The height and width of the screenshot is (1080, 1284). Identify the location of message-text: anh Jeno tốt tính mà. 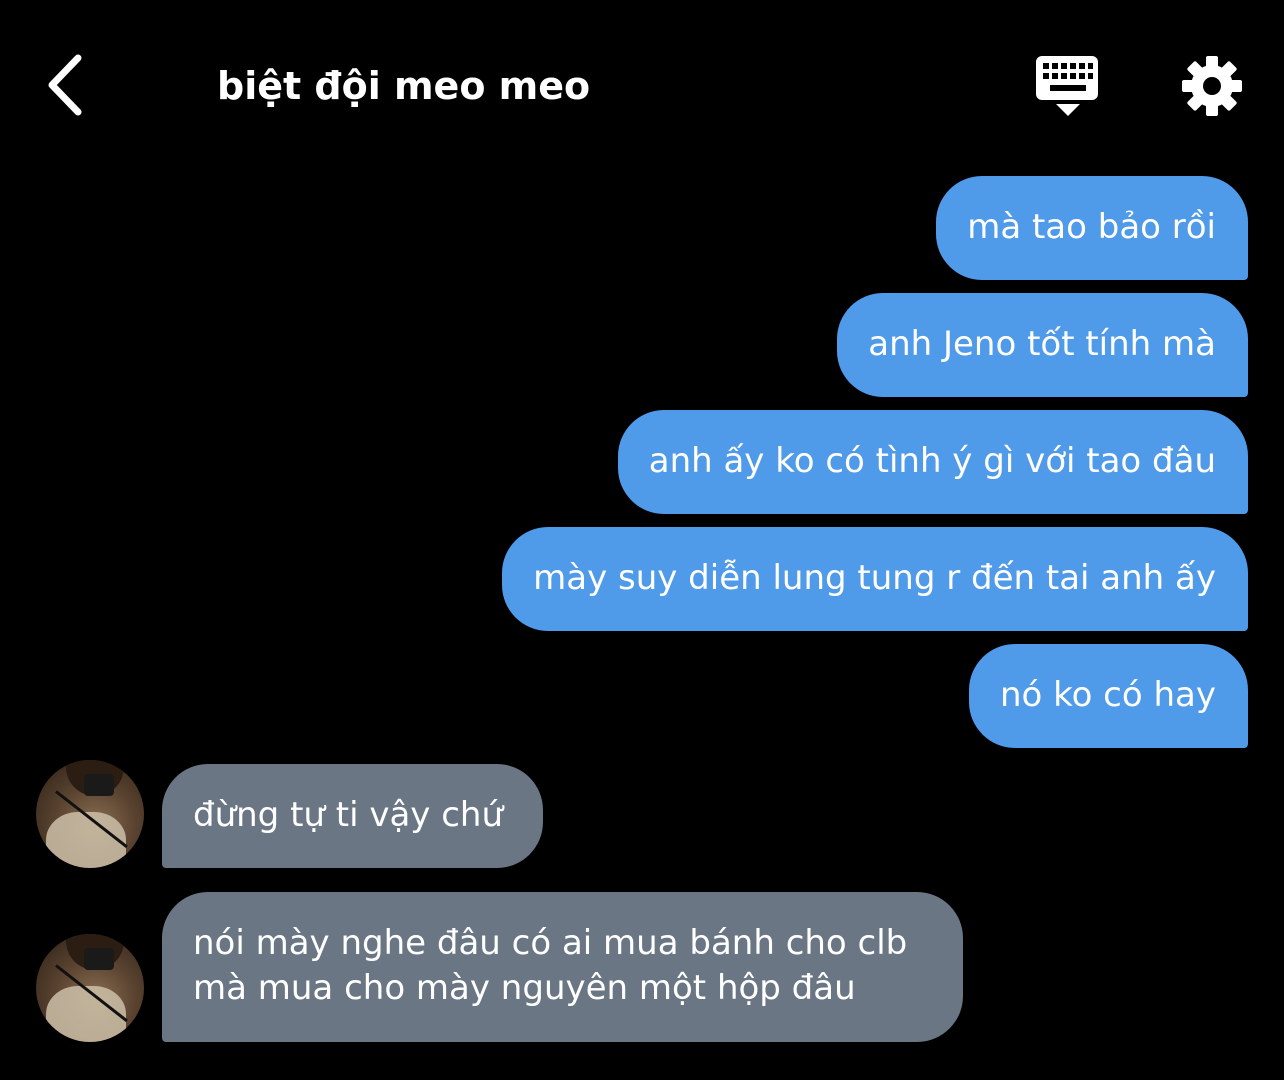
(1042, 344).